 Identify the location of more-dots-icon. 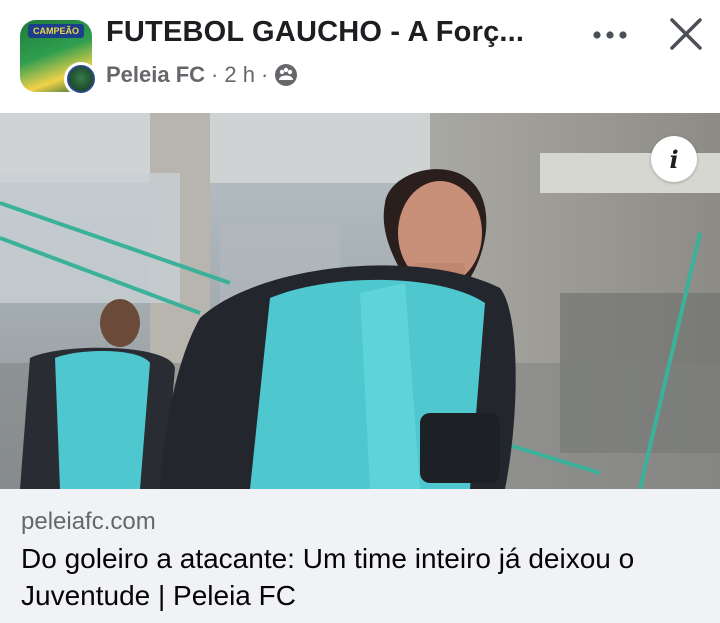
(610, 36).